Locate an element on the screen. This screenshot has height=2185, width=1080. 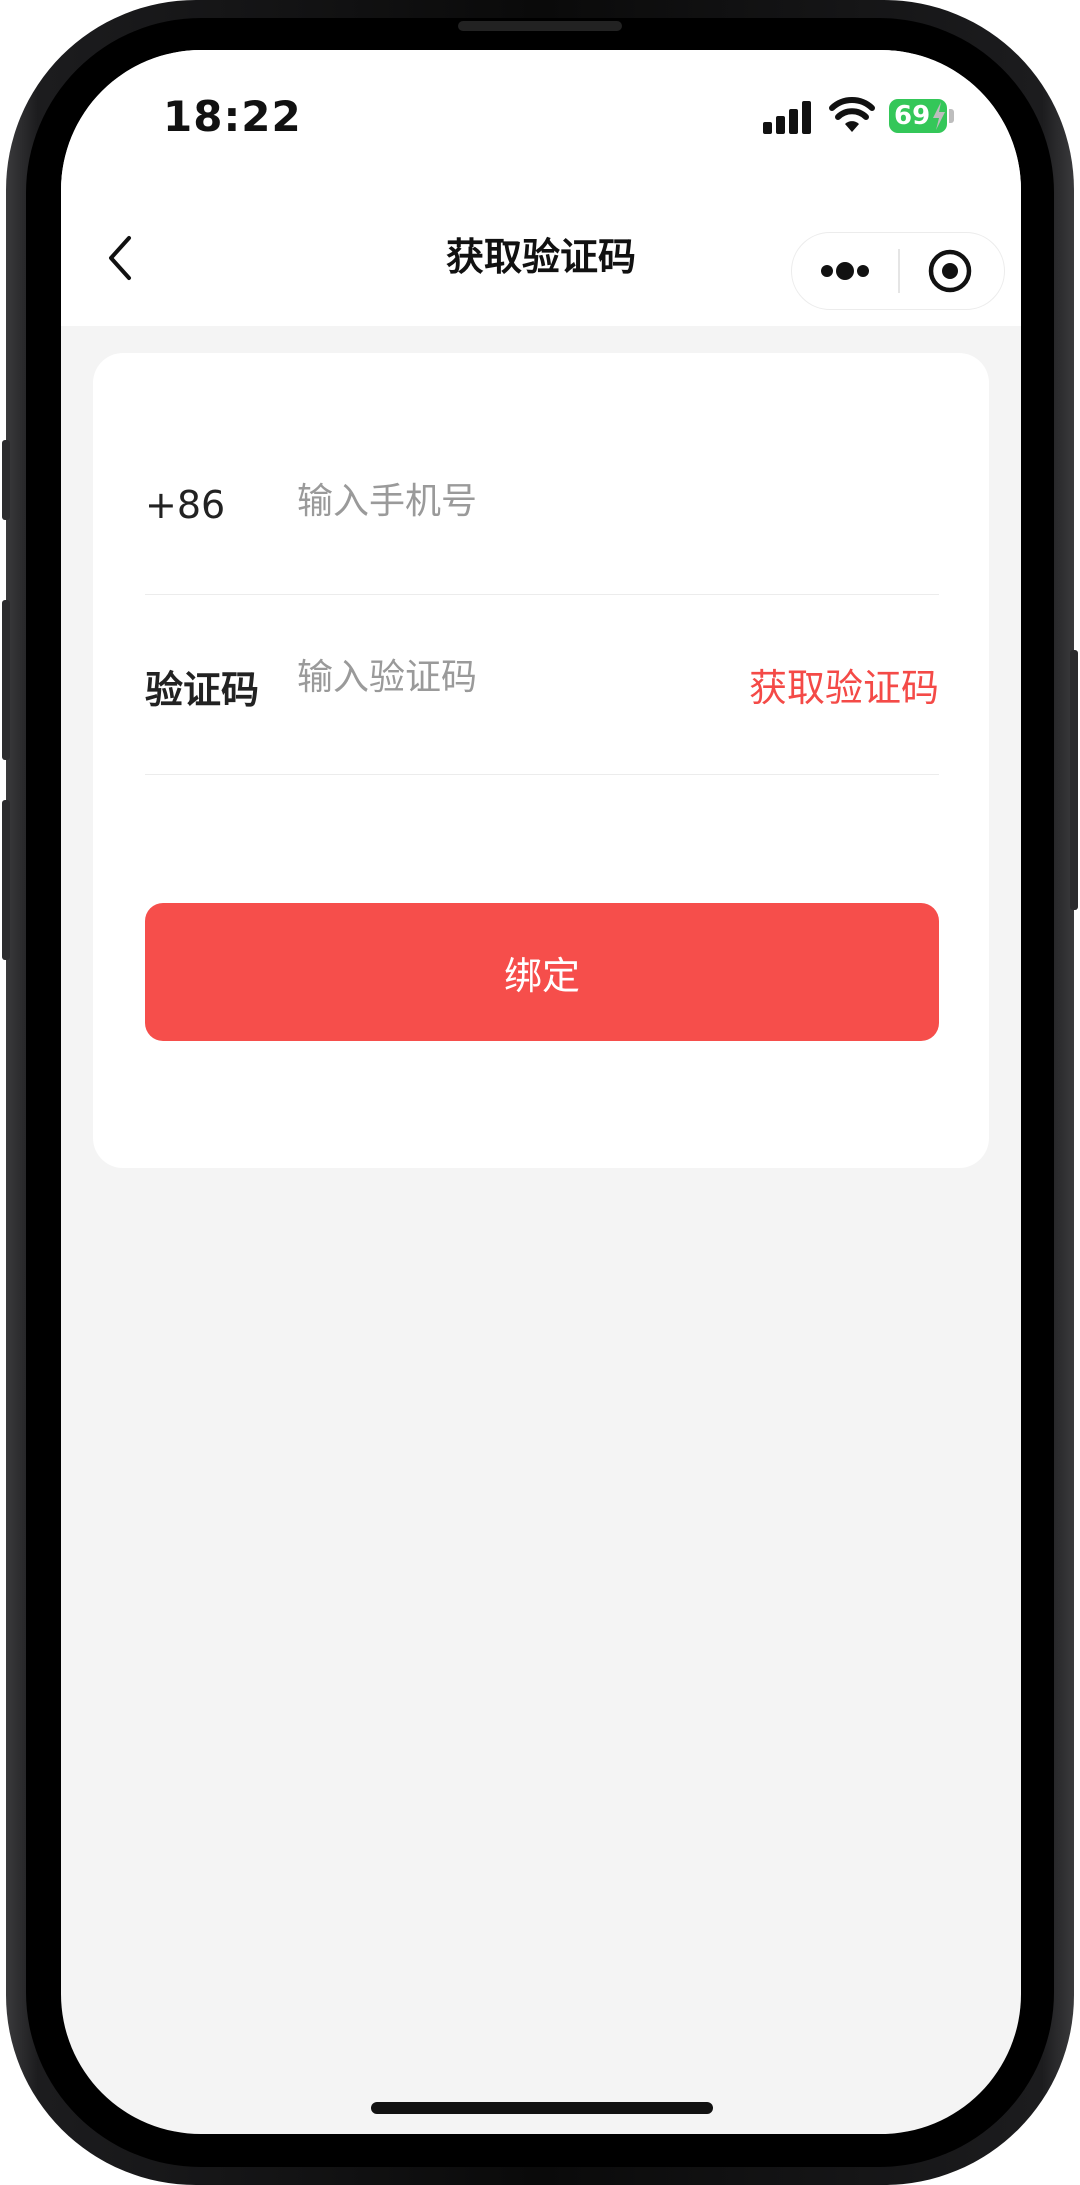
get-code-button: 获取验证码 is located at coordinates (844, 684).